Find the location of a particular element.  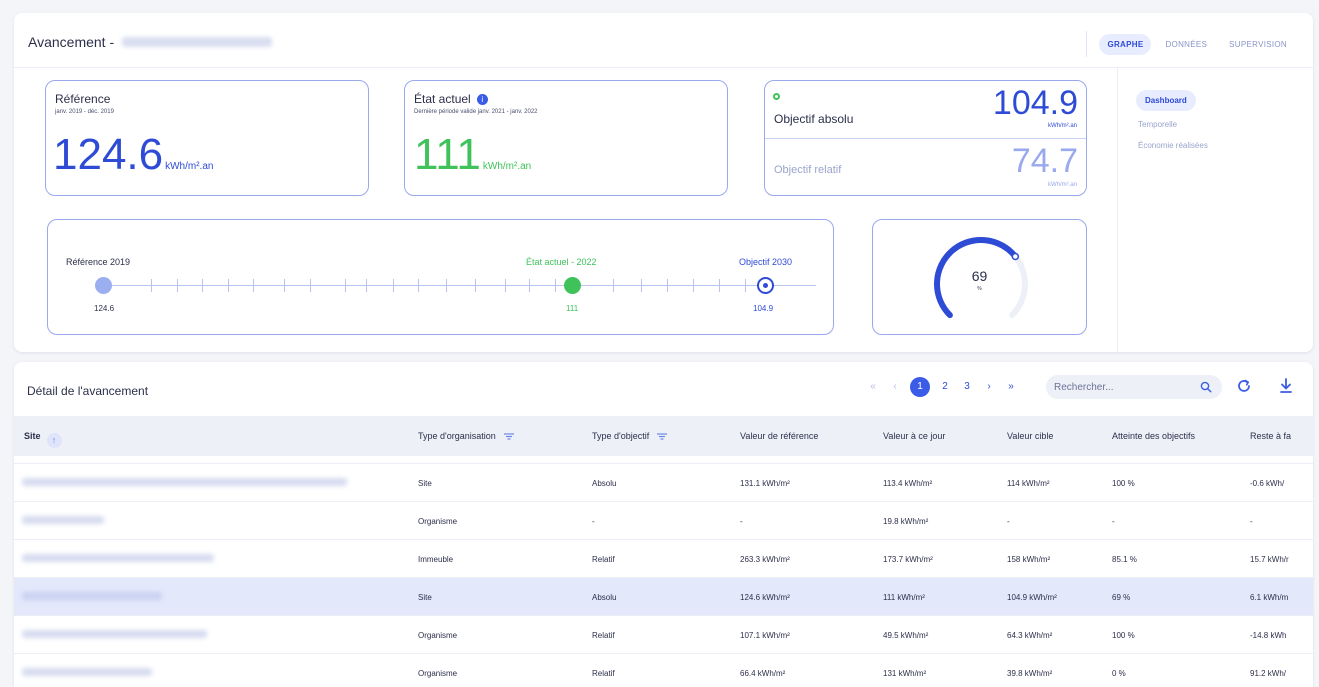

cell-current-value: 111 kWh/m² is located at coordinates (904, 597).